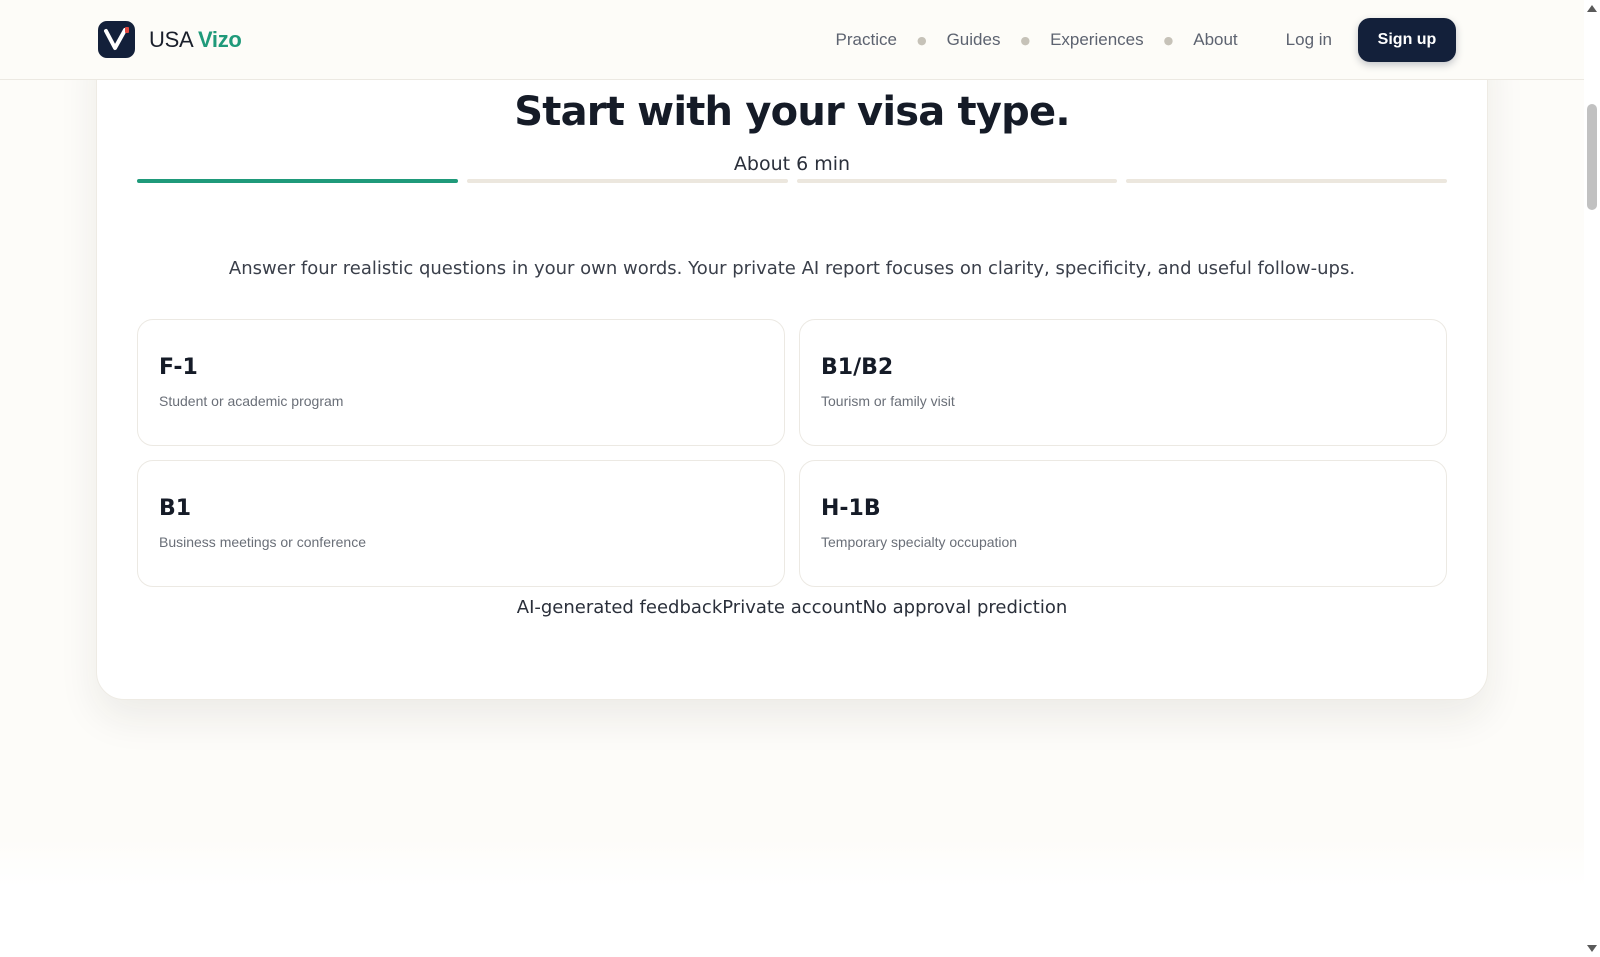 Image resolution: width=1600 pixels, height=957 pixels. Describe the element at coordinates (461, 523) in the screenshot. I see `visa-option-b1: B1 Business meetings or conference` at that location.